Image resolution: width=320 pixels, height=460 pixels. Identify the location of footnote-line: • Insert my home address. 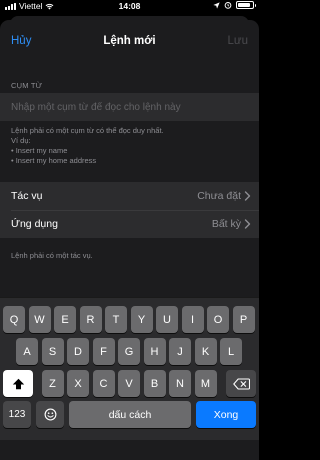
(54, 160).